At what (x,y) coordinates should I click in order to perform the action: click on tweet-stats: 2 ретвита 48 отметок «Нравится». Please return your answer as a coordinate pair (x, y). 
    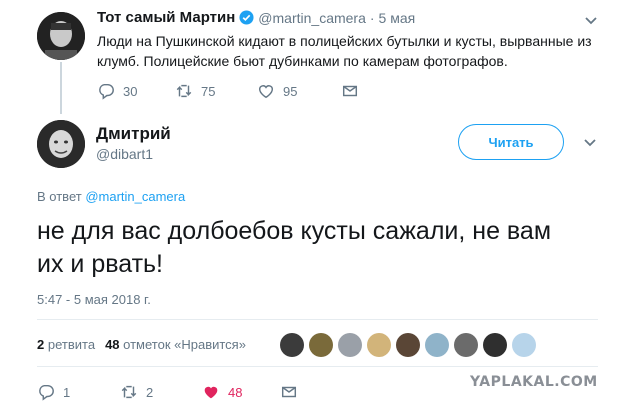
    Looking at the image, I should click on (141, 344).